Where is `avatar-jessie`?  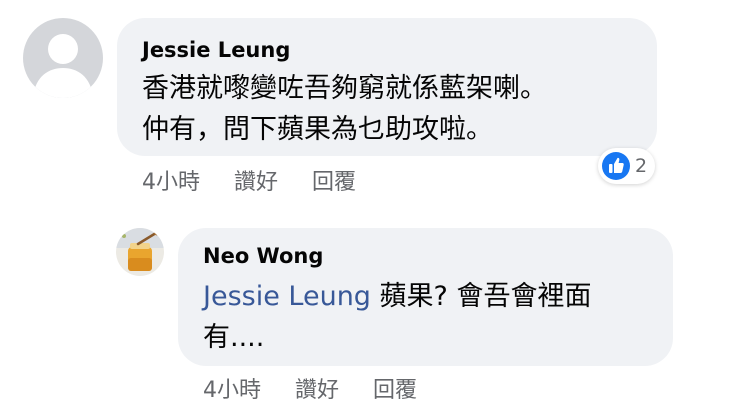
avatar-jessie is located at coordinates (63, 58).